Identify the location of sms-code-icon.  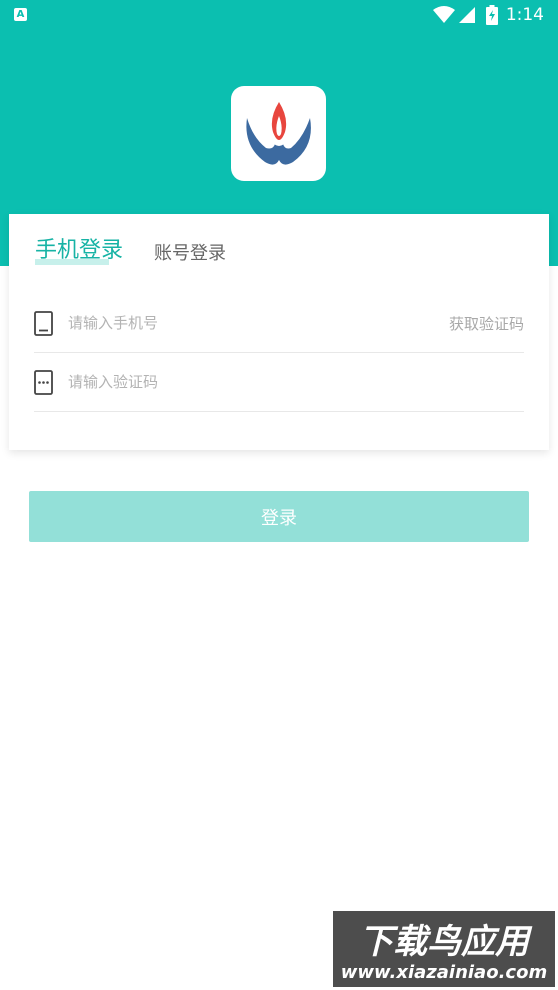
(43, 382).